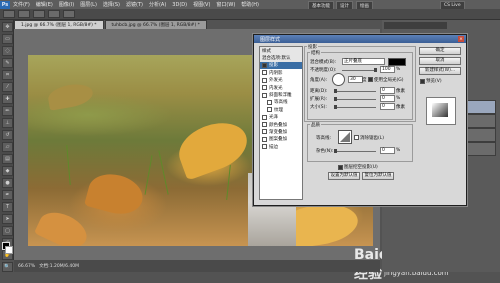 Image resolution: width=500 pixels, height=283 pixels. What do you see at coordinates (323, 62) in the screenshot?
I see `blend-mode-label: 混合模式(B):` at bounding box center [323, 62].